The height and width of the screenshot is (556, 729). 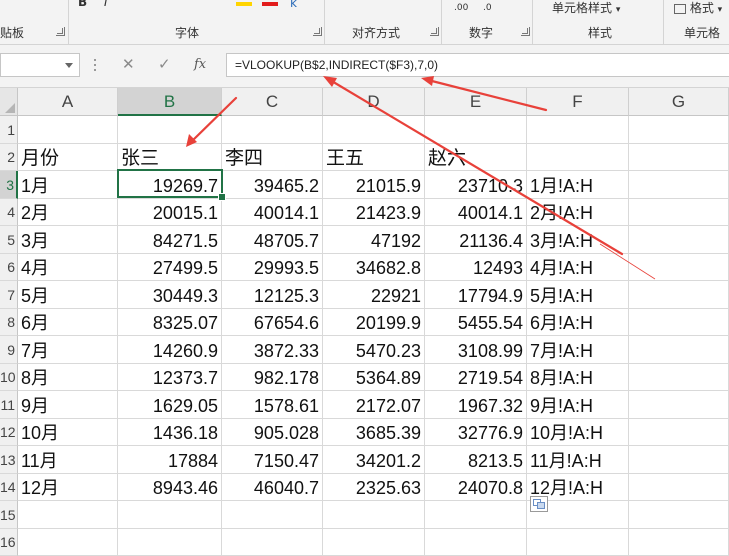 What do you see at coordinates (170, 267) in the screenshot?
I see `cell-b6: 27499.5` at bounding box center [170, 267].